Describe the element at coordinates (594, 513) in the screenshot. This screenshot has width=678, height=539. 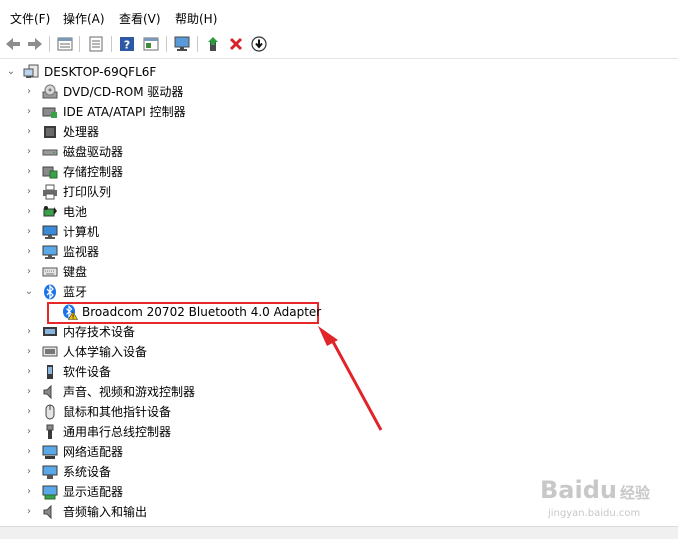
I see `watermark-url: jingyan.baidu.com` at that location.